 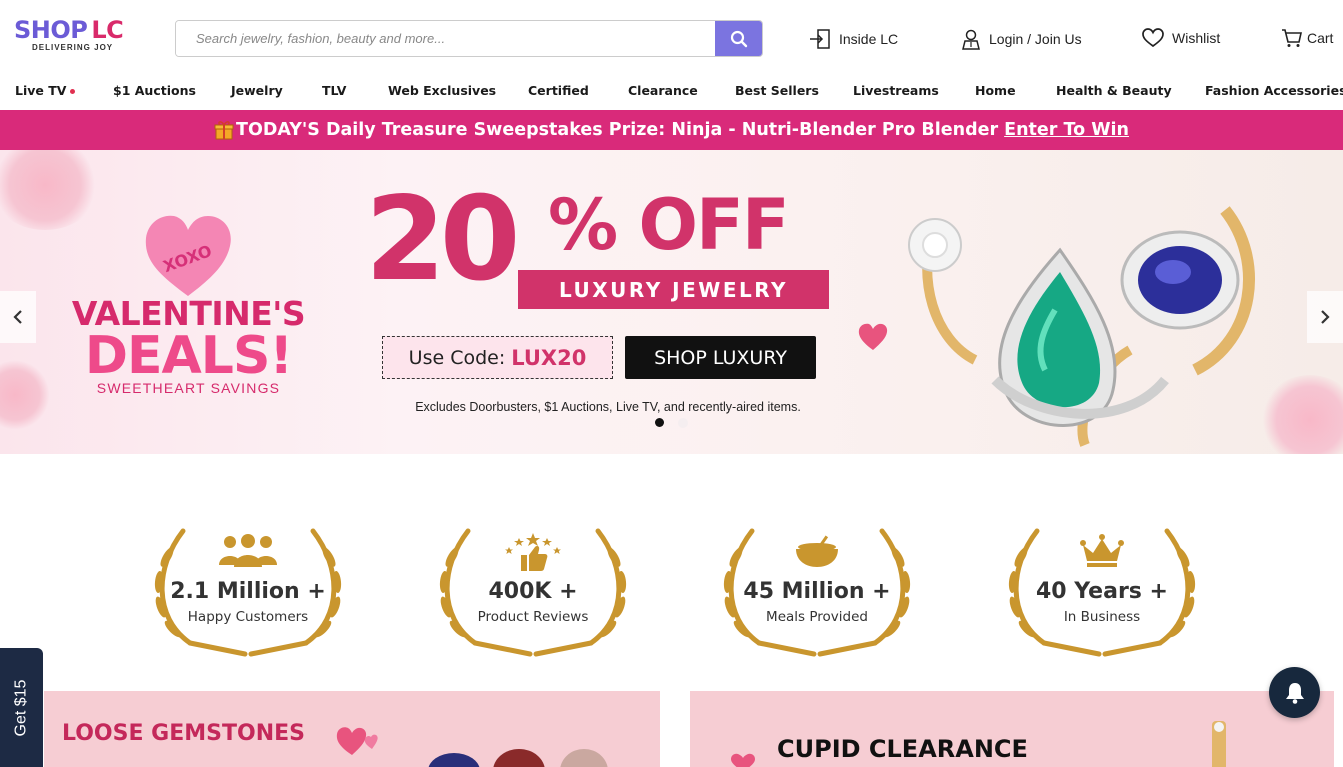 I want to click on luxury-jewelry-banner: LUXURY JEWELRY, so click(x=673, y=289).